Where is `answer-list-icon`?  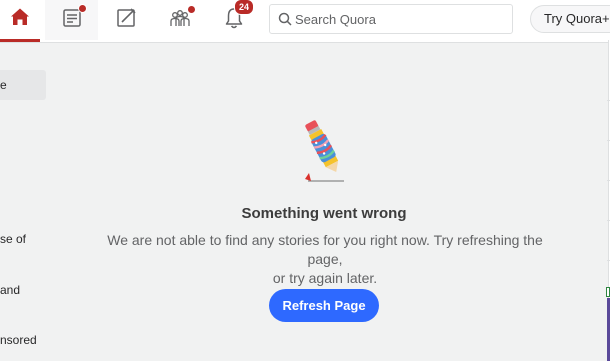
answer-list-icon is located at coordinates (74, 18).